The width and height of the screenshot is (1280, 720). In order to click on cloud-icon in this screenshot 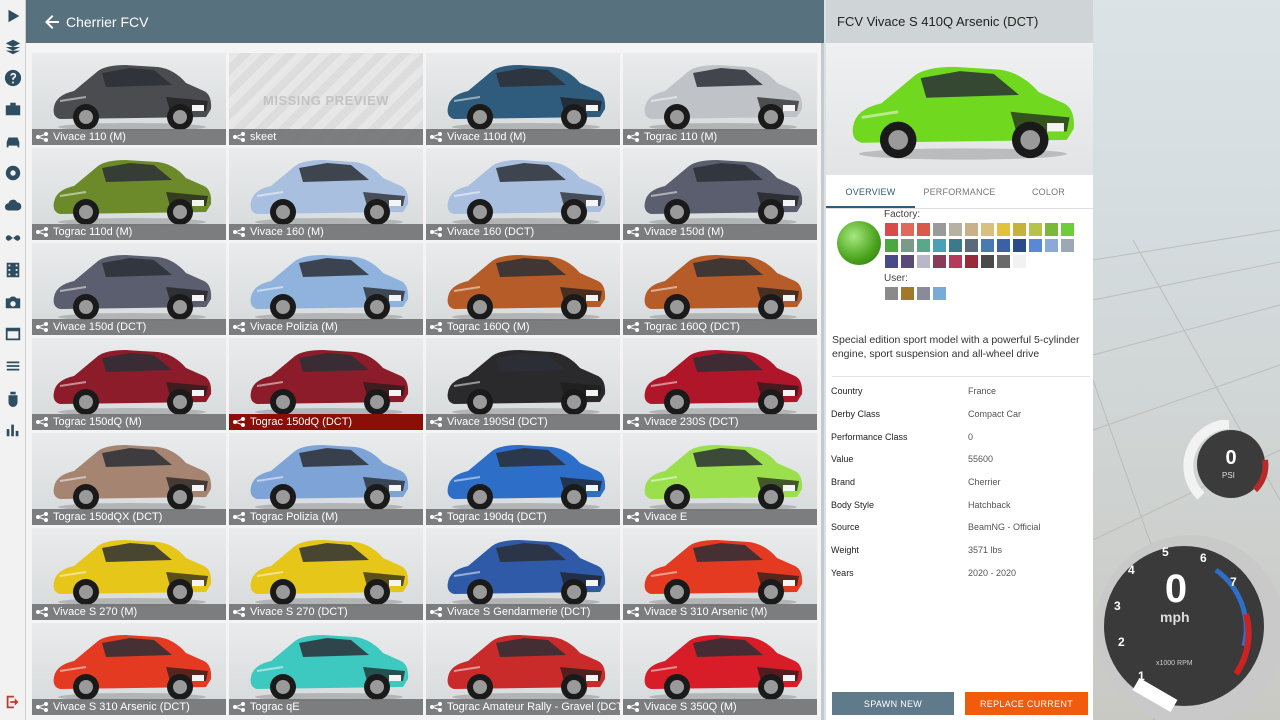, I will do `click(13, 206)`.